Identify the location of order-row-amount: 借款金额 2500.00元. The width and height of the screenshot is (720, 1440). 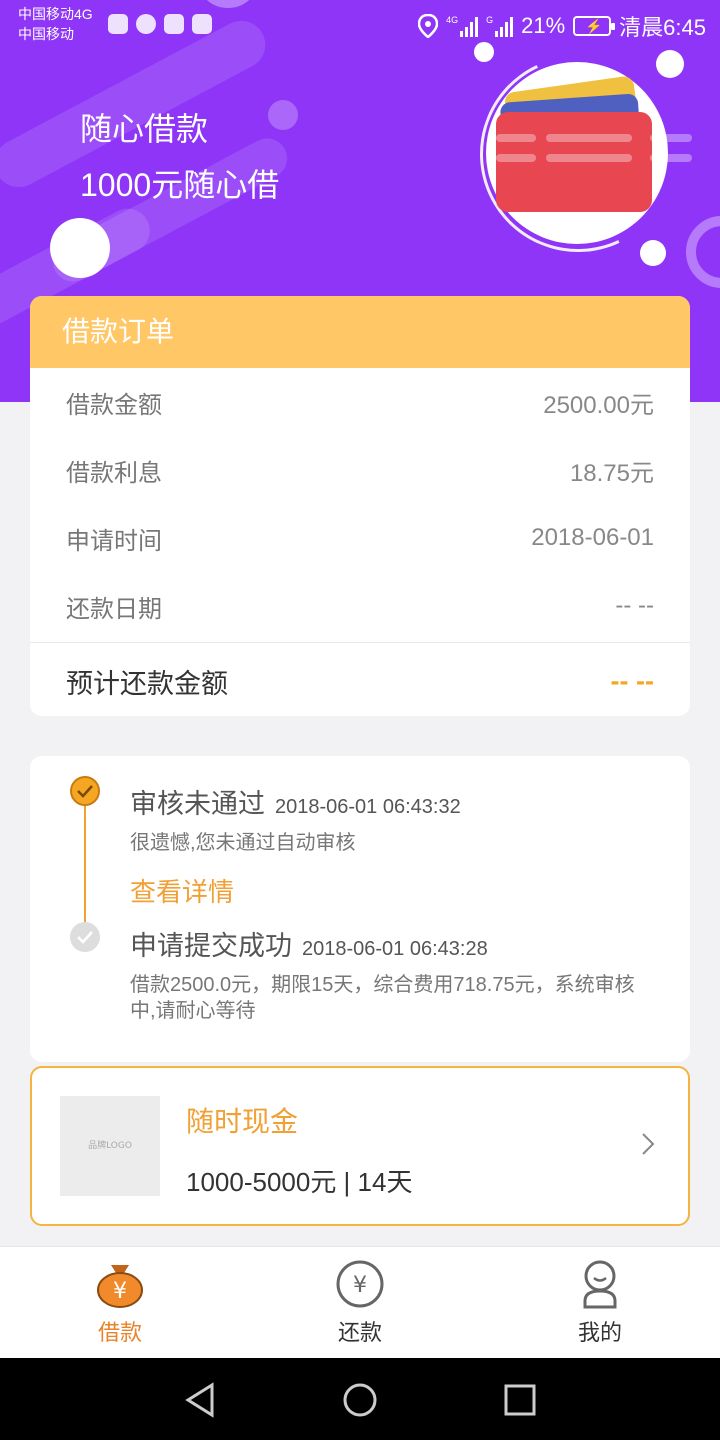
(360, 402).